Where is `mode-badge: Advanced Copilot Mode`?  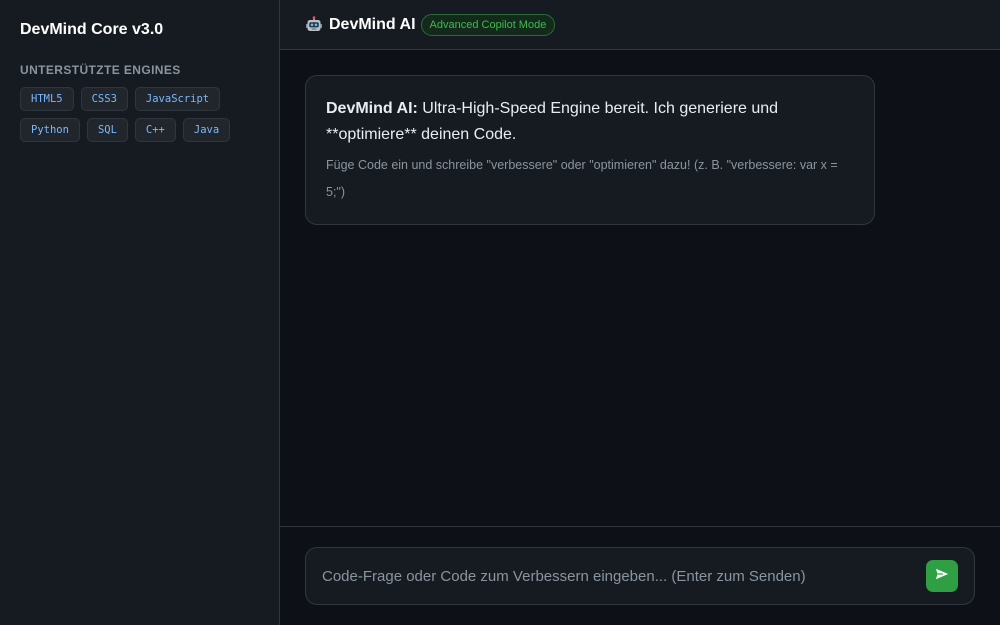 mode-badge: Advanced Copilot Mode is located at coordinates (488, 24).